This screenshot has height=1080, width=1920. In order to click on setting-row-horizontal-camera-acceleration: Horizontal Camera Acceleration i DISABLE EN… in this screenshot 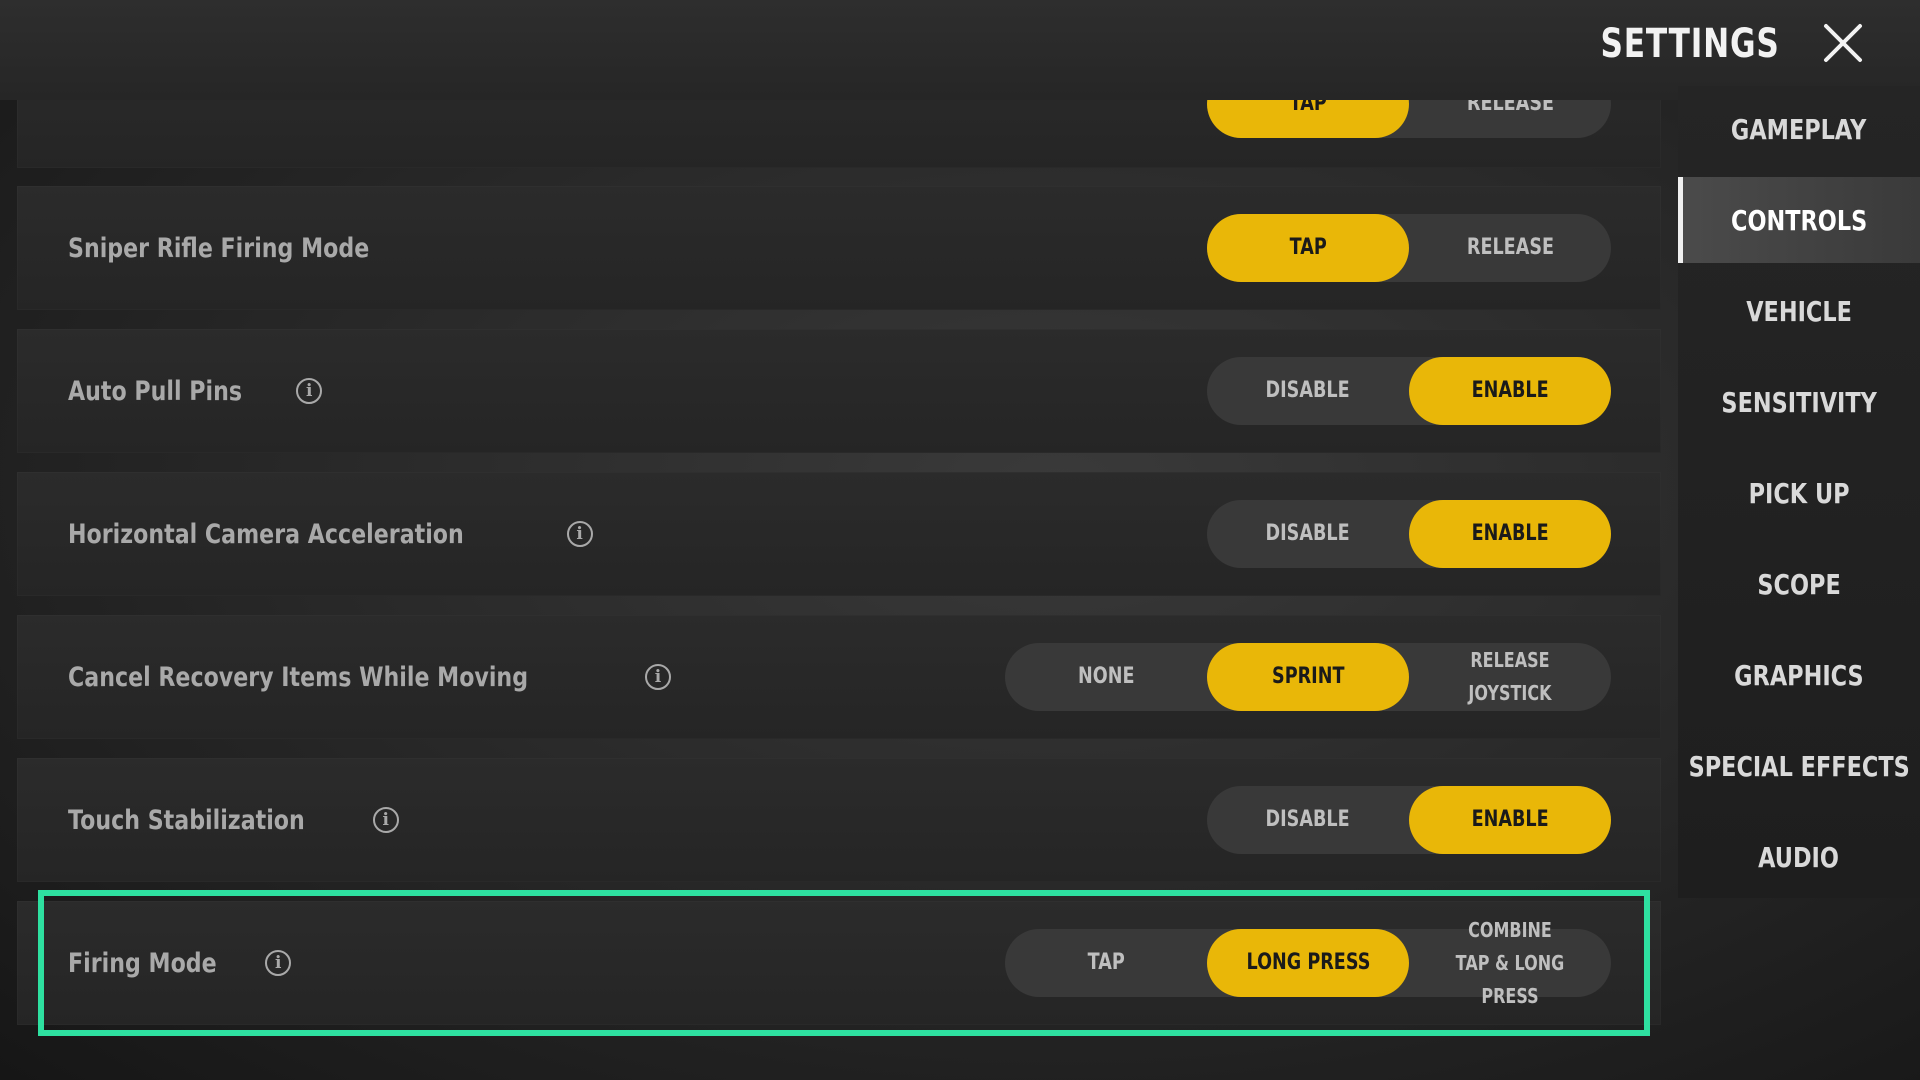, I will do `click(839, 534)`.